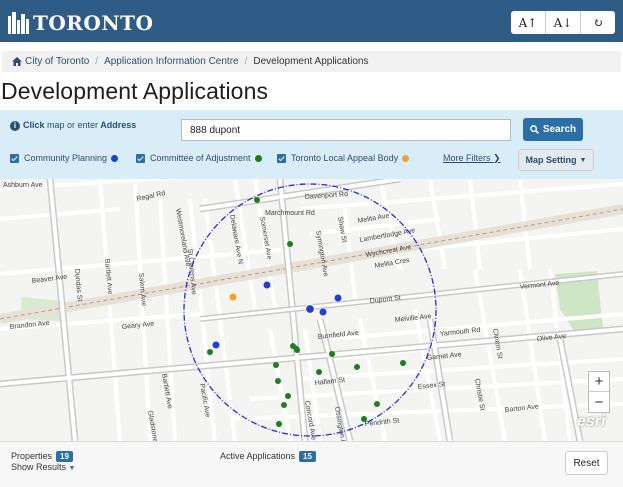 The image size is (623, 487). What do you see at coordinates (599, 402) in the screenshot?
I see `zoom-out-button: −` at bounding box center [599, 402].